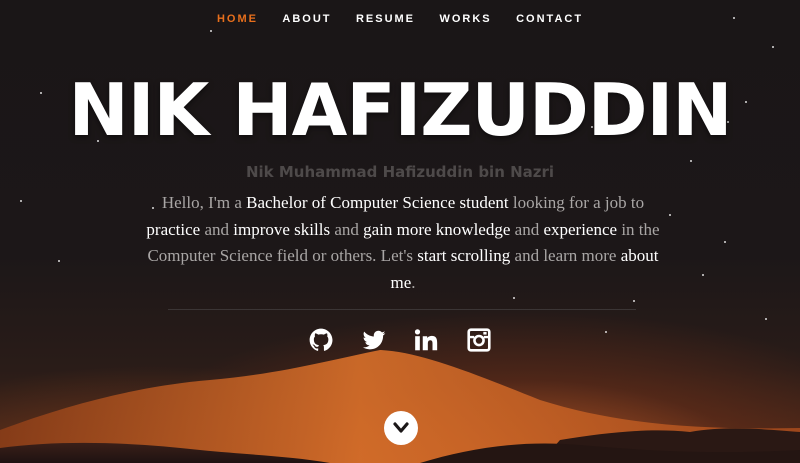 This screenshot has width=800, height=463. I want to click on instagram-icon, so click(479, 340).